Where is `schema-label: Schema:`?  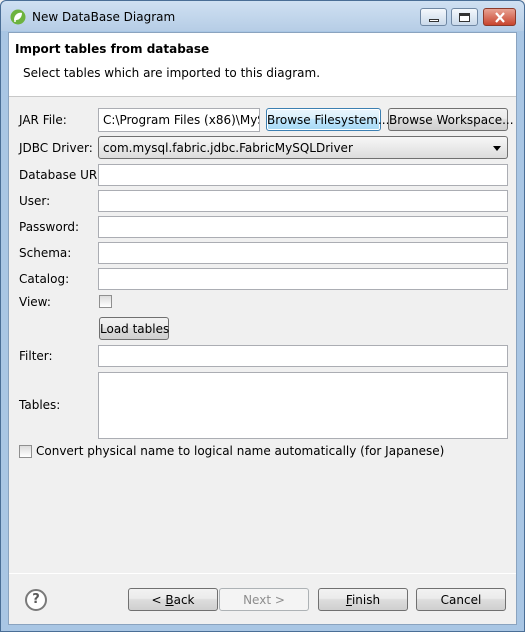 schema-label: Schema: is located at coordinates (45, 253).